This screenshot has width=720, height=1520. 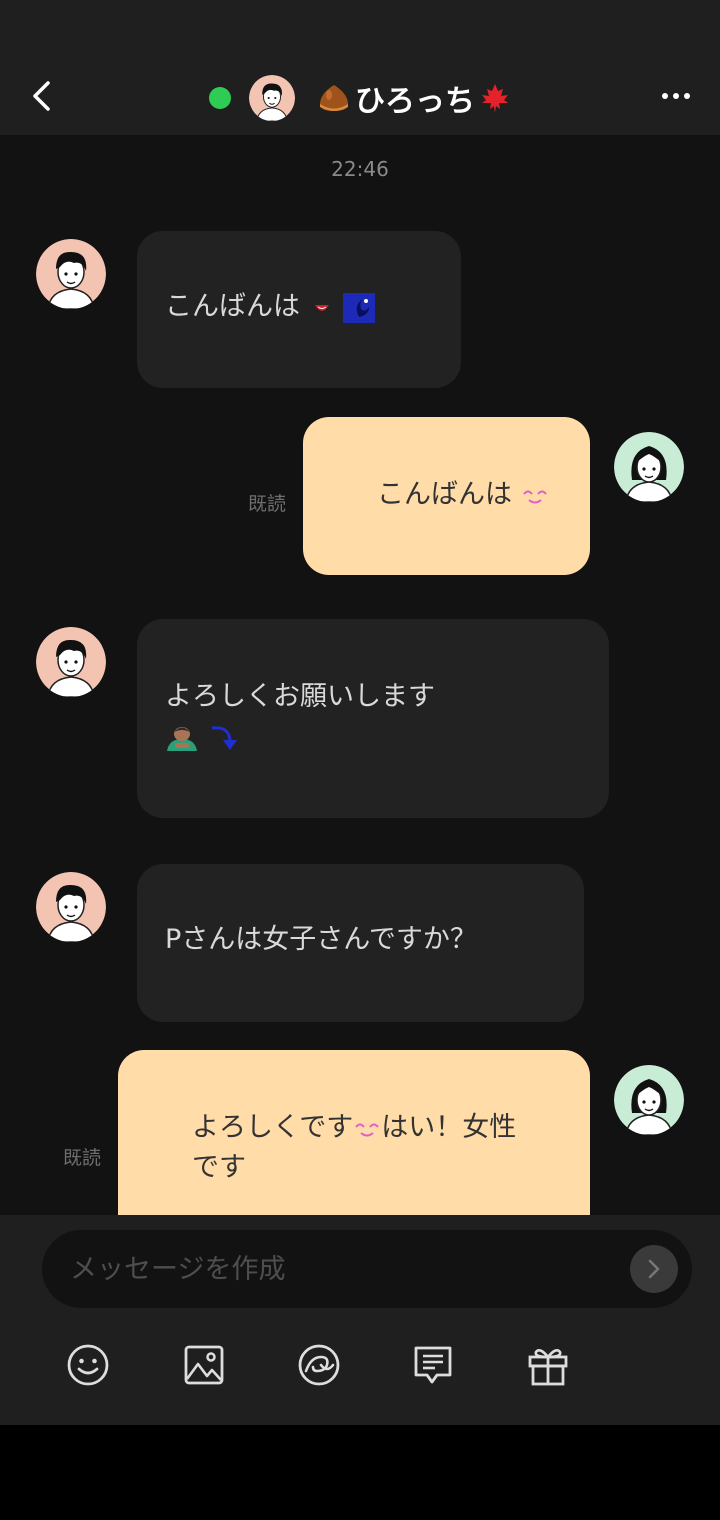 I want to click on message-text: です, so click(x=219, y=1167).